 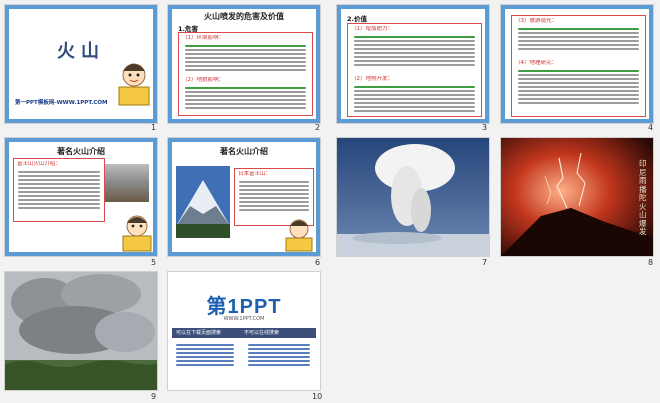 I want to click on slide-number: 9, so click(x=154, y=396).